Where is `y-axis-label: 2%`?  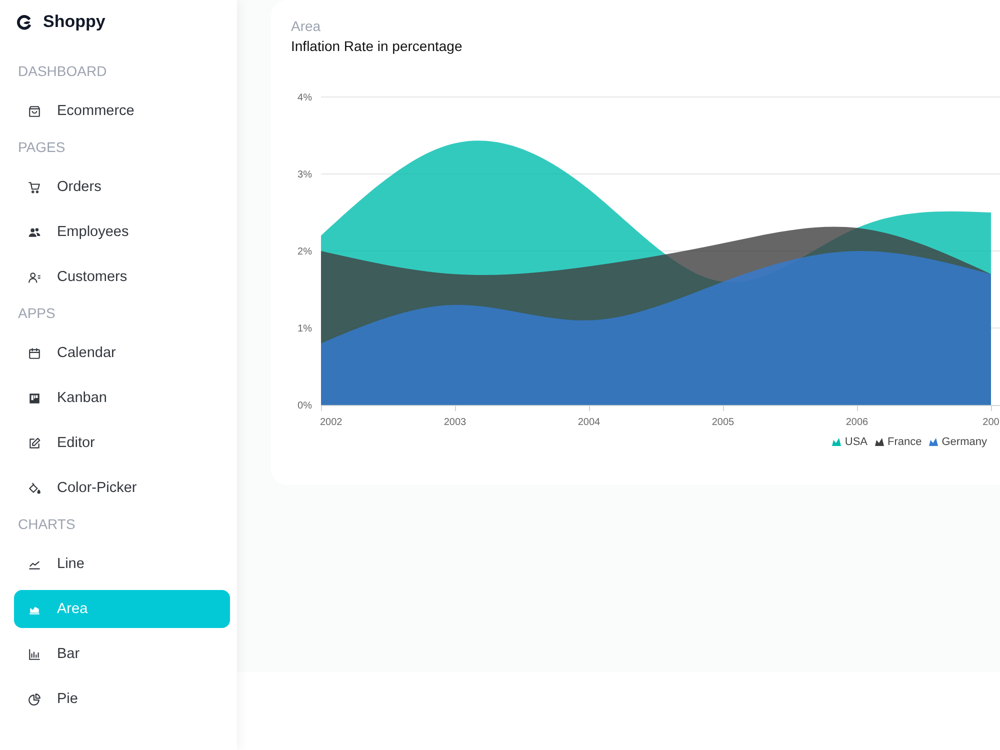 y-axis-label: 2% is located at coordinates (305, 252).